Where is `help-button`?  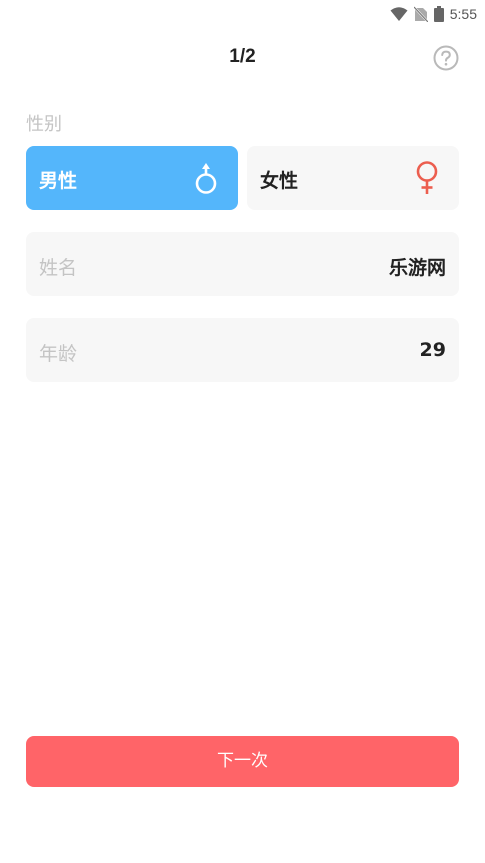 help-button is located at coordinates (446, 58).